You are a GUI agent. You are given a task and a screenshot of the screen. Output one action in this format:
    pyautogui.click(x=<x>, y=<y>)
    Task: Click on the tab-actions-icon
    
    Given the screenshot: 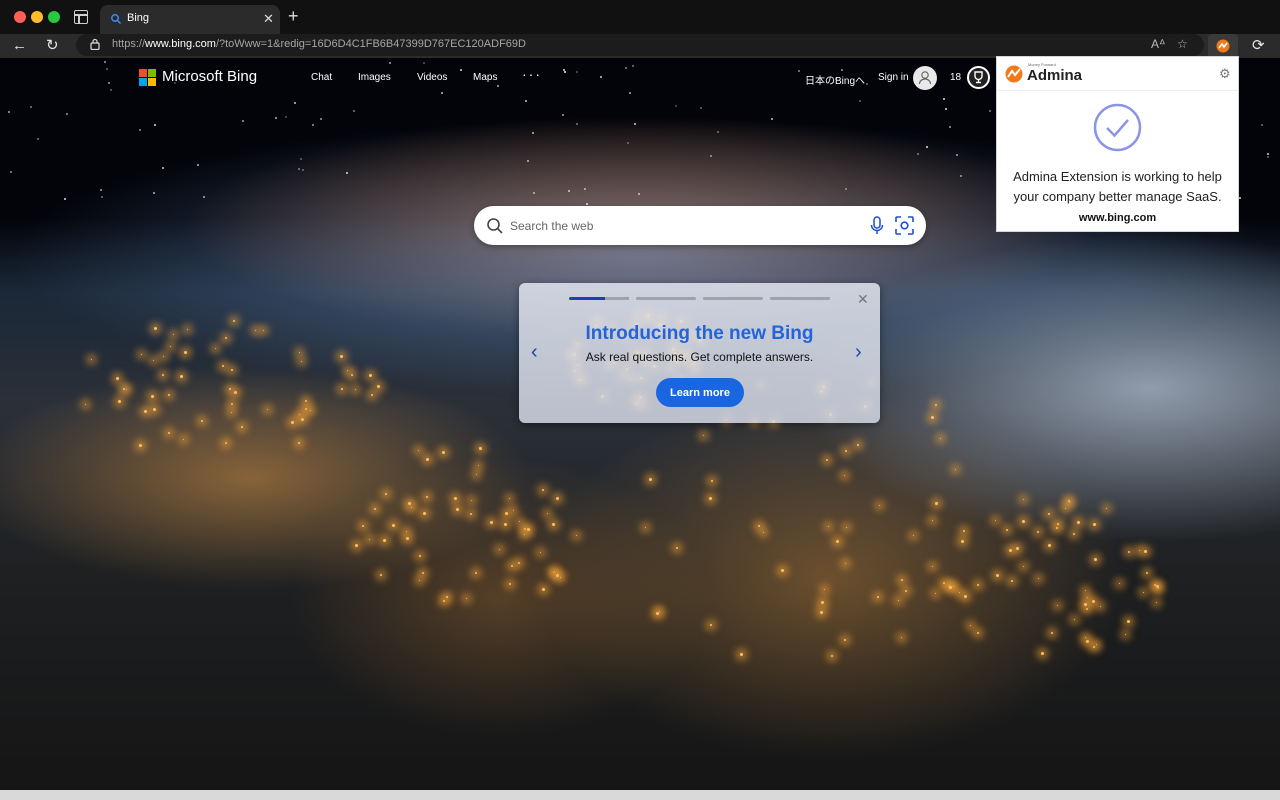 What is the action you would take?
    pyautogui.click(x=81, y=17)
    